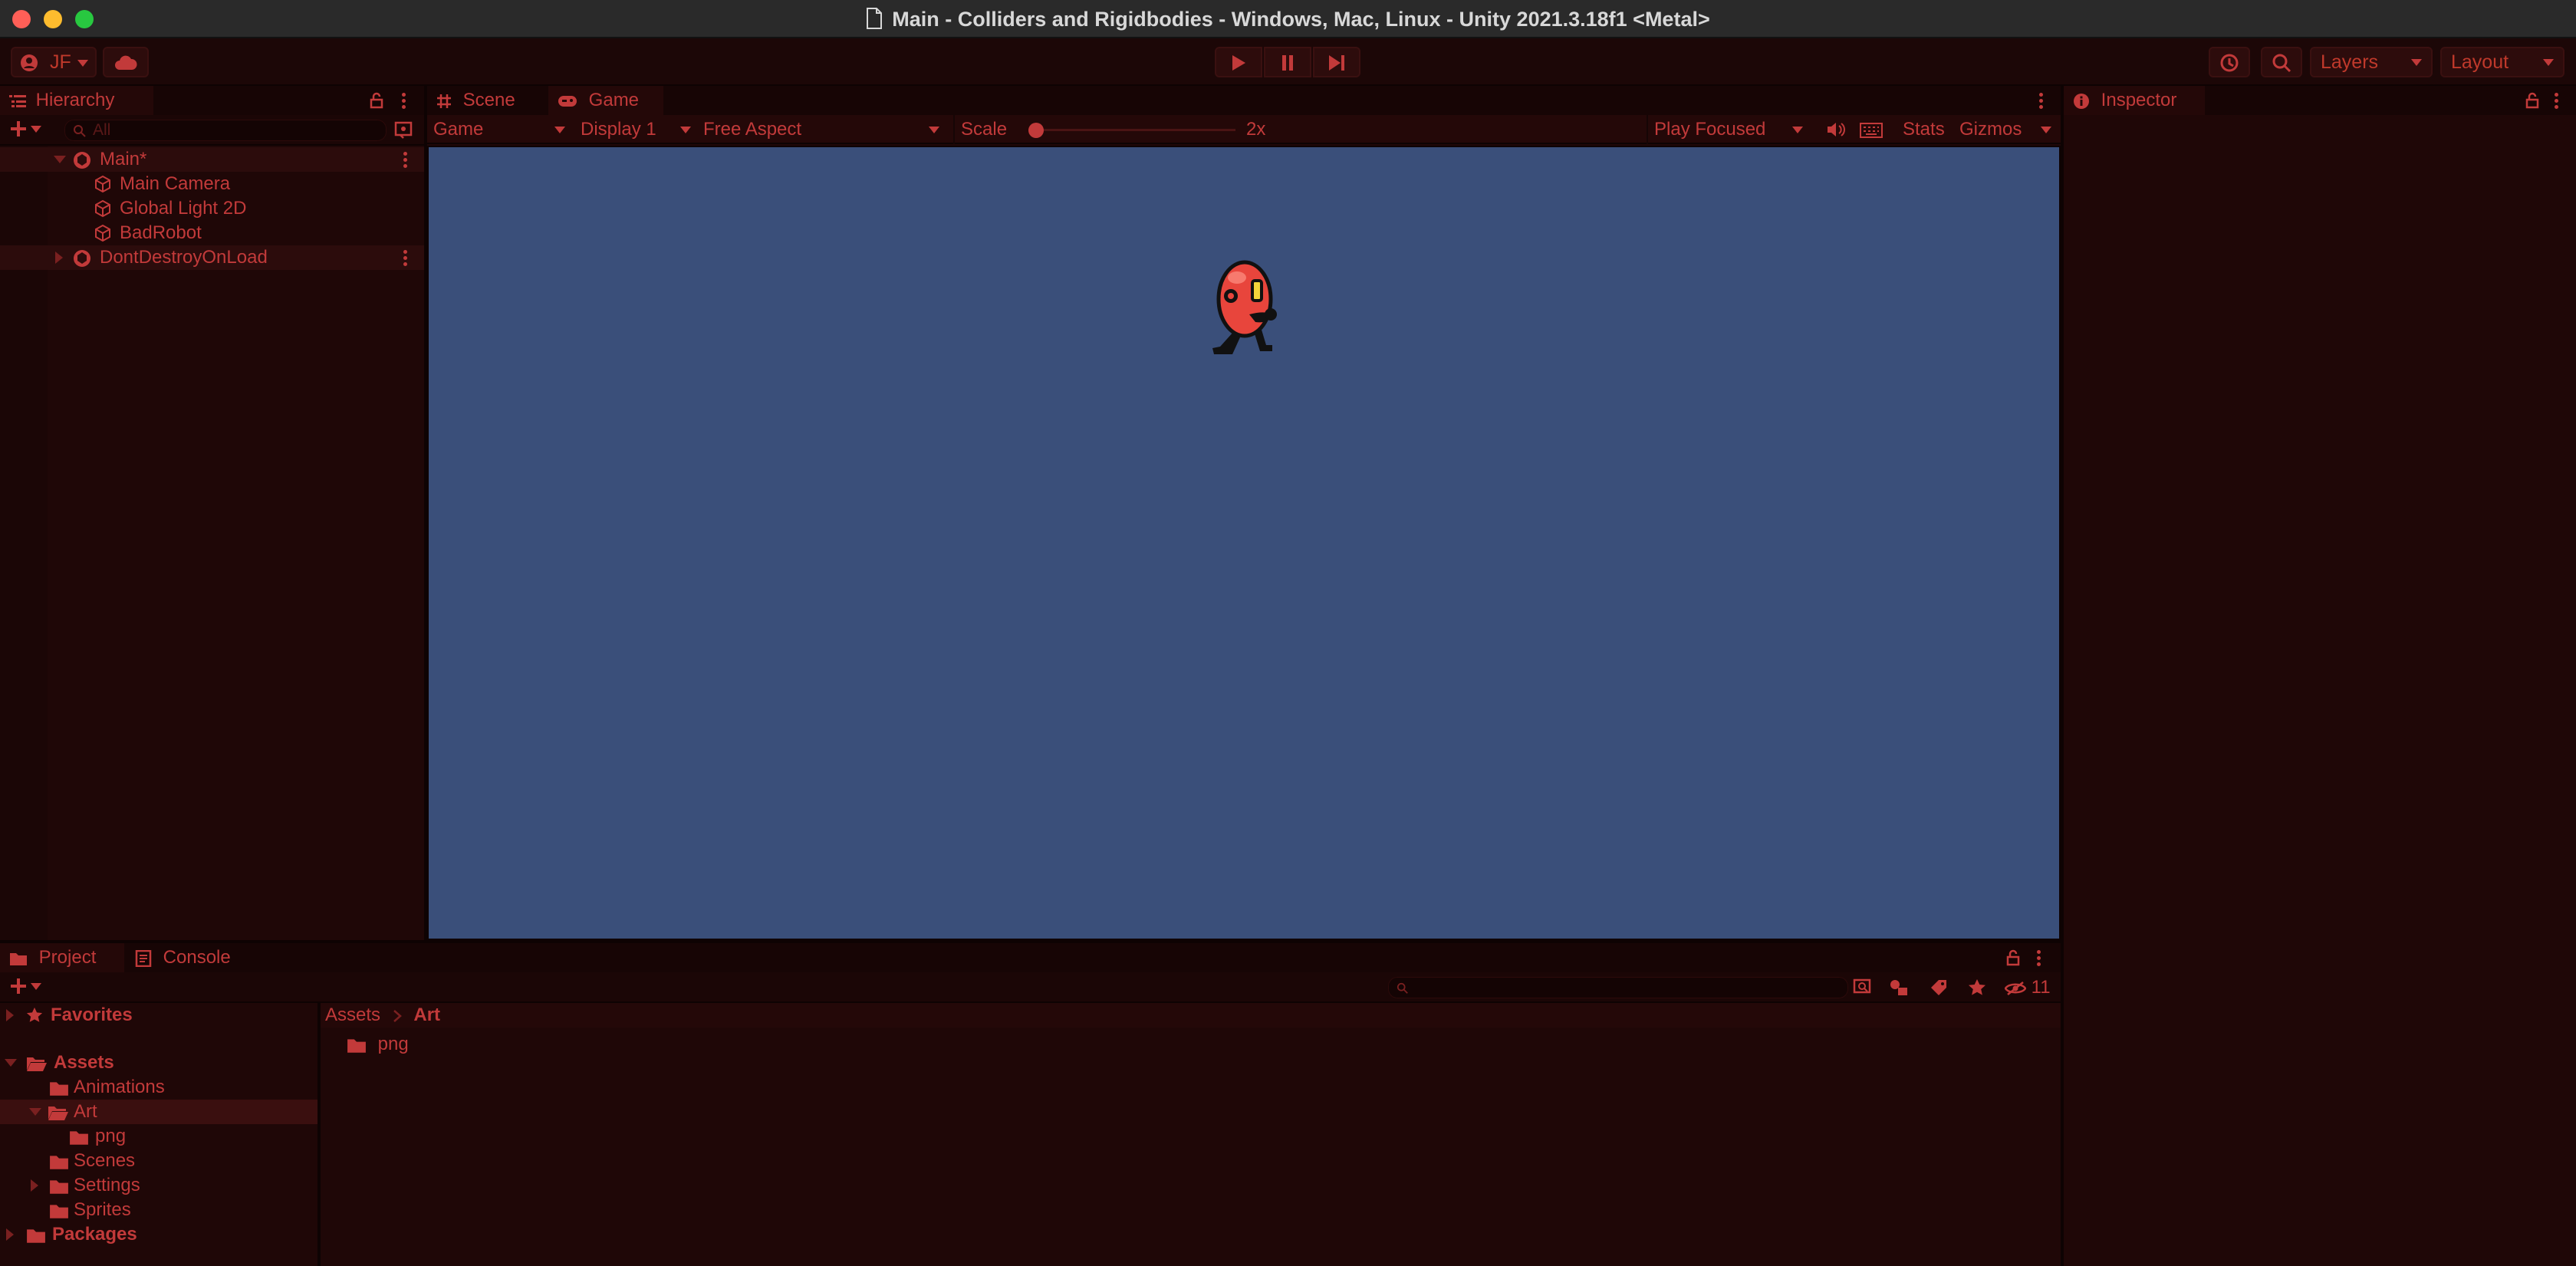 The height and width of the screenshot is (1266, 2576). I want to click on filter-by-type-icon, so click(1899, 987).